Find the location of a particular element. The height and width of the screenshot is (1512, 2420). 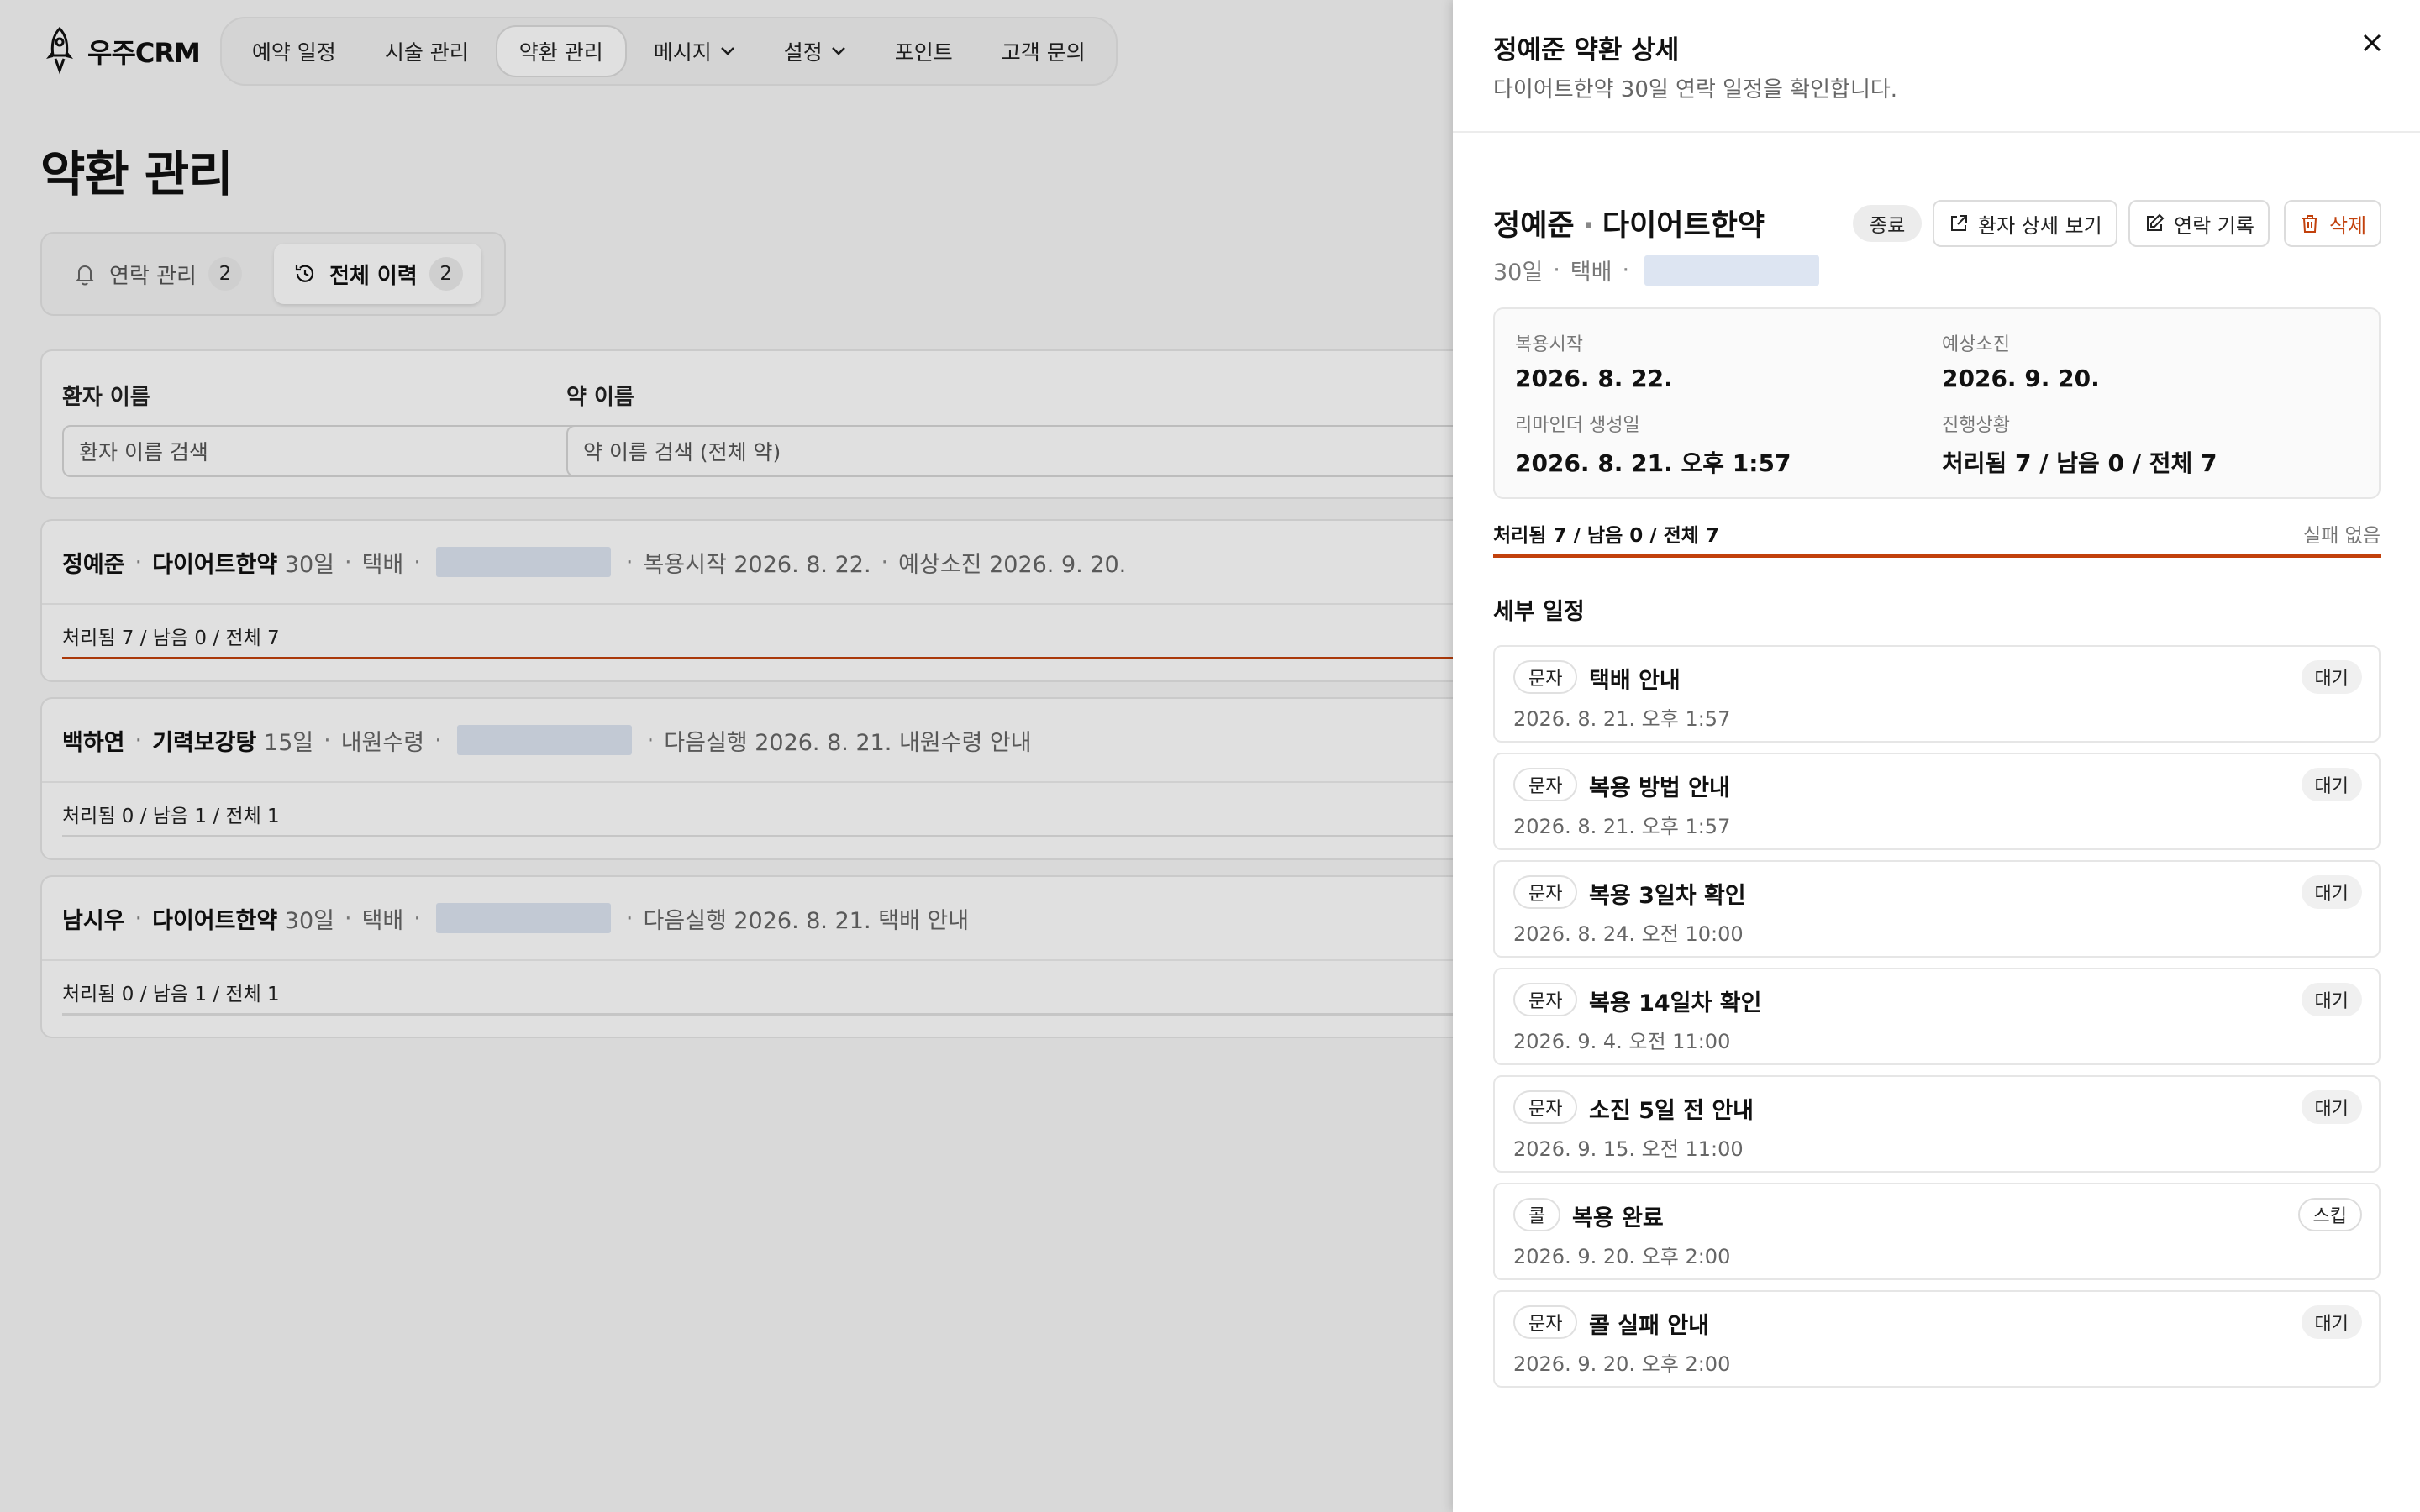

patient-heading: 정예준 · 다이어트한약 is located at coordinates (1629, 226).